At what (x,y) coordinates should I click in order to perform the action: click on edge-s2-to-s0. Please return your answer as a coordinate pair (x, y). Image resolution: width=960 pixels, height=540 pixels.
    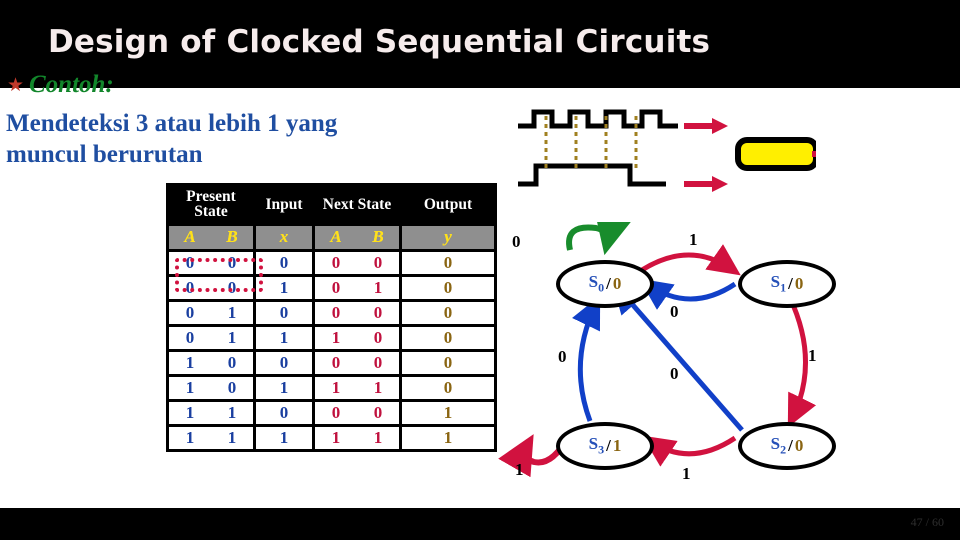
    Looking at the image, I should click on (677, 356).